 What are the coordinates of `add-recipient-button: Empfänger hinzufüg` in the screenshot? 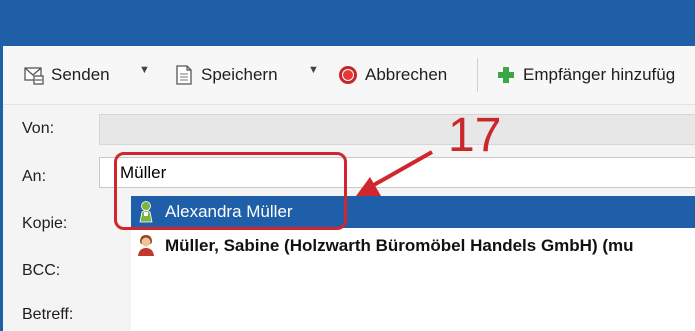 It's located at (585, 75).